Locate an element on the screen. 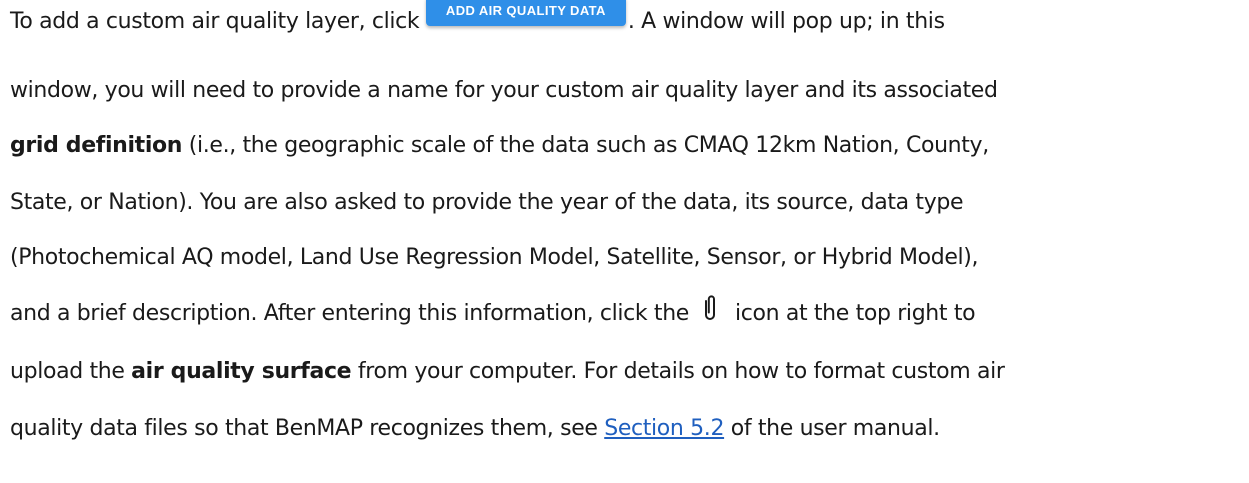 This screenshot has height=483, width=1249. section-5-2-link: Section 5.2 is located at coordinates (664, 428).